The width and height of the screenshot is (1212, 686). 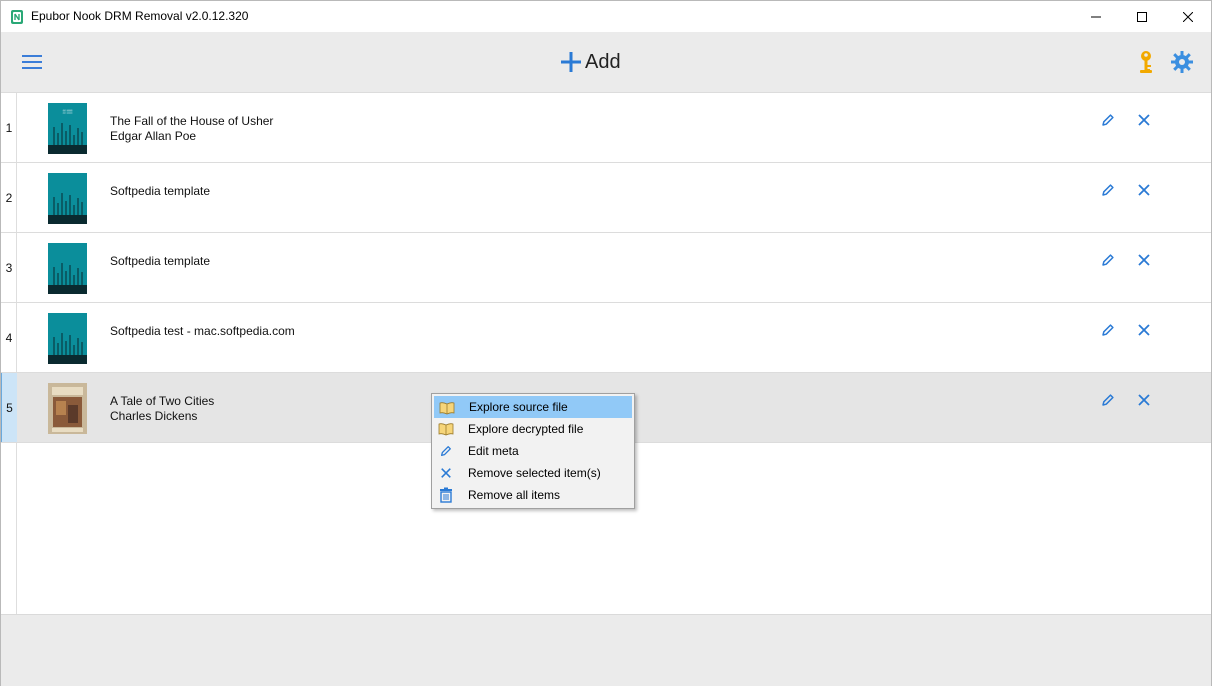 I want to click on toolbar: Add, so click(x=606, y=62).